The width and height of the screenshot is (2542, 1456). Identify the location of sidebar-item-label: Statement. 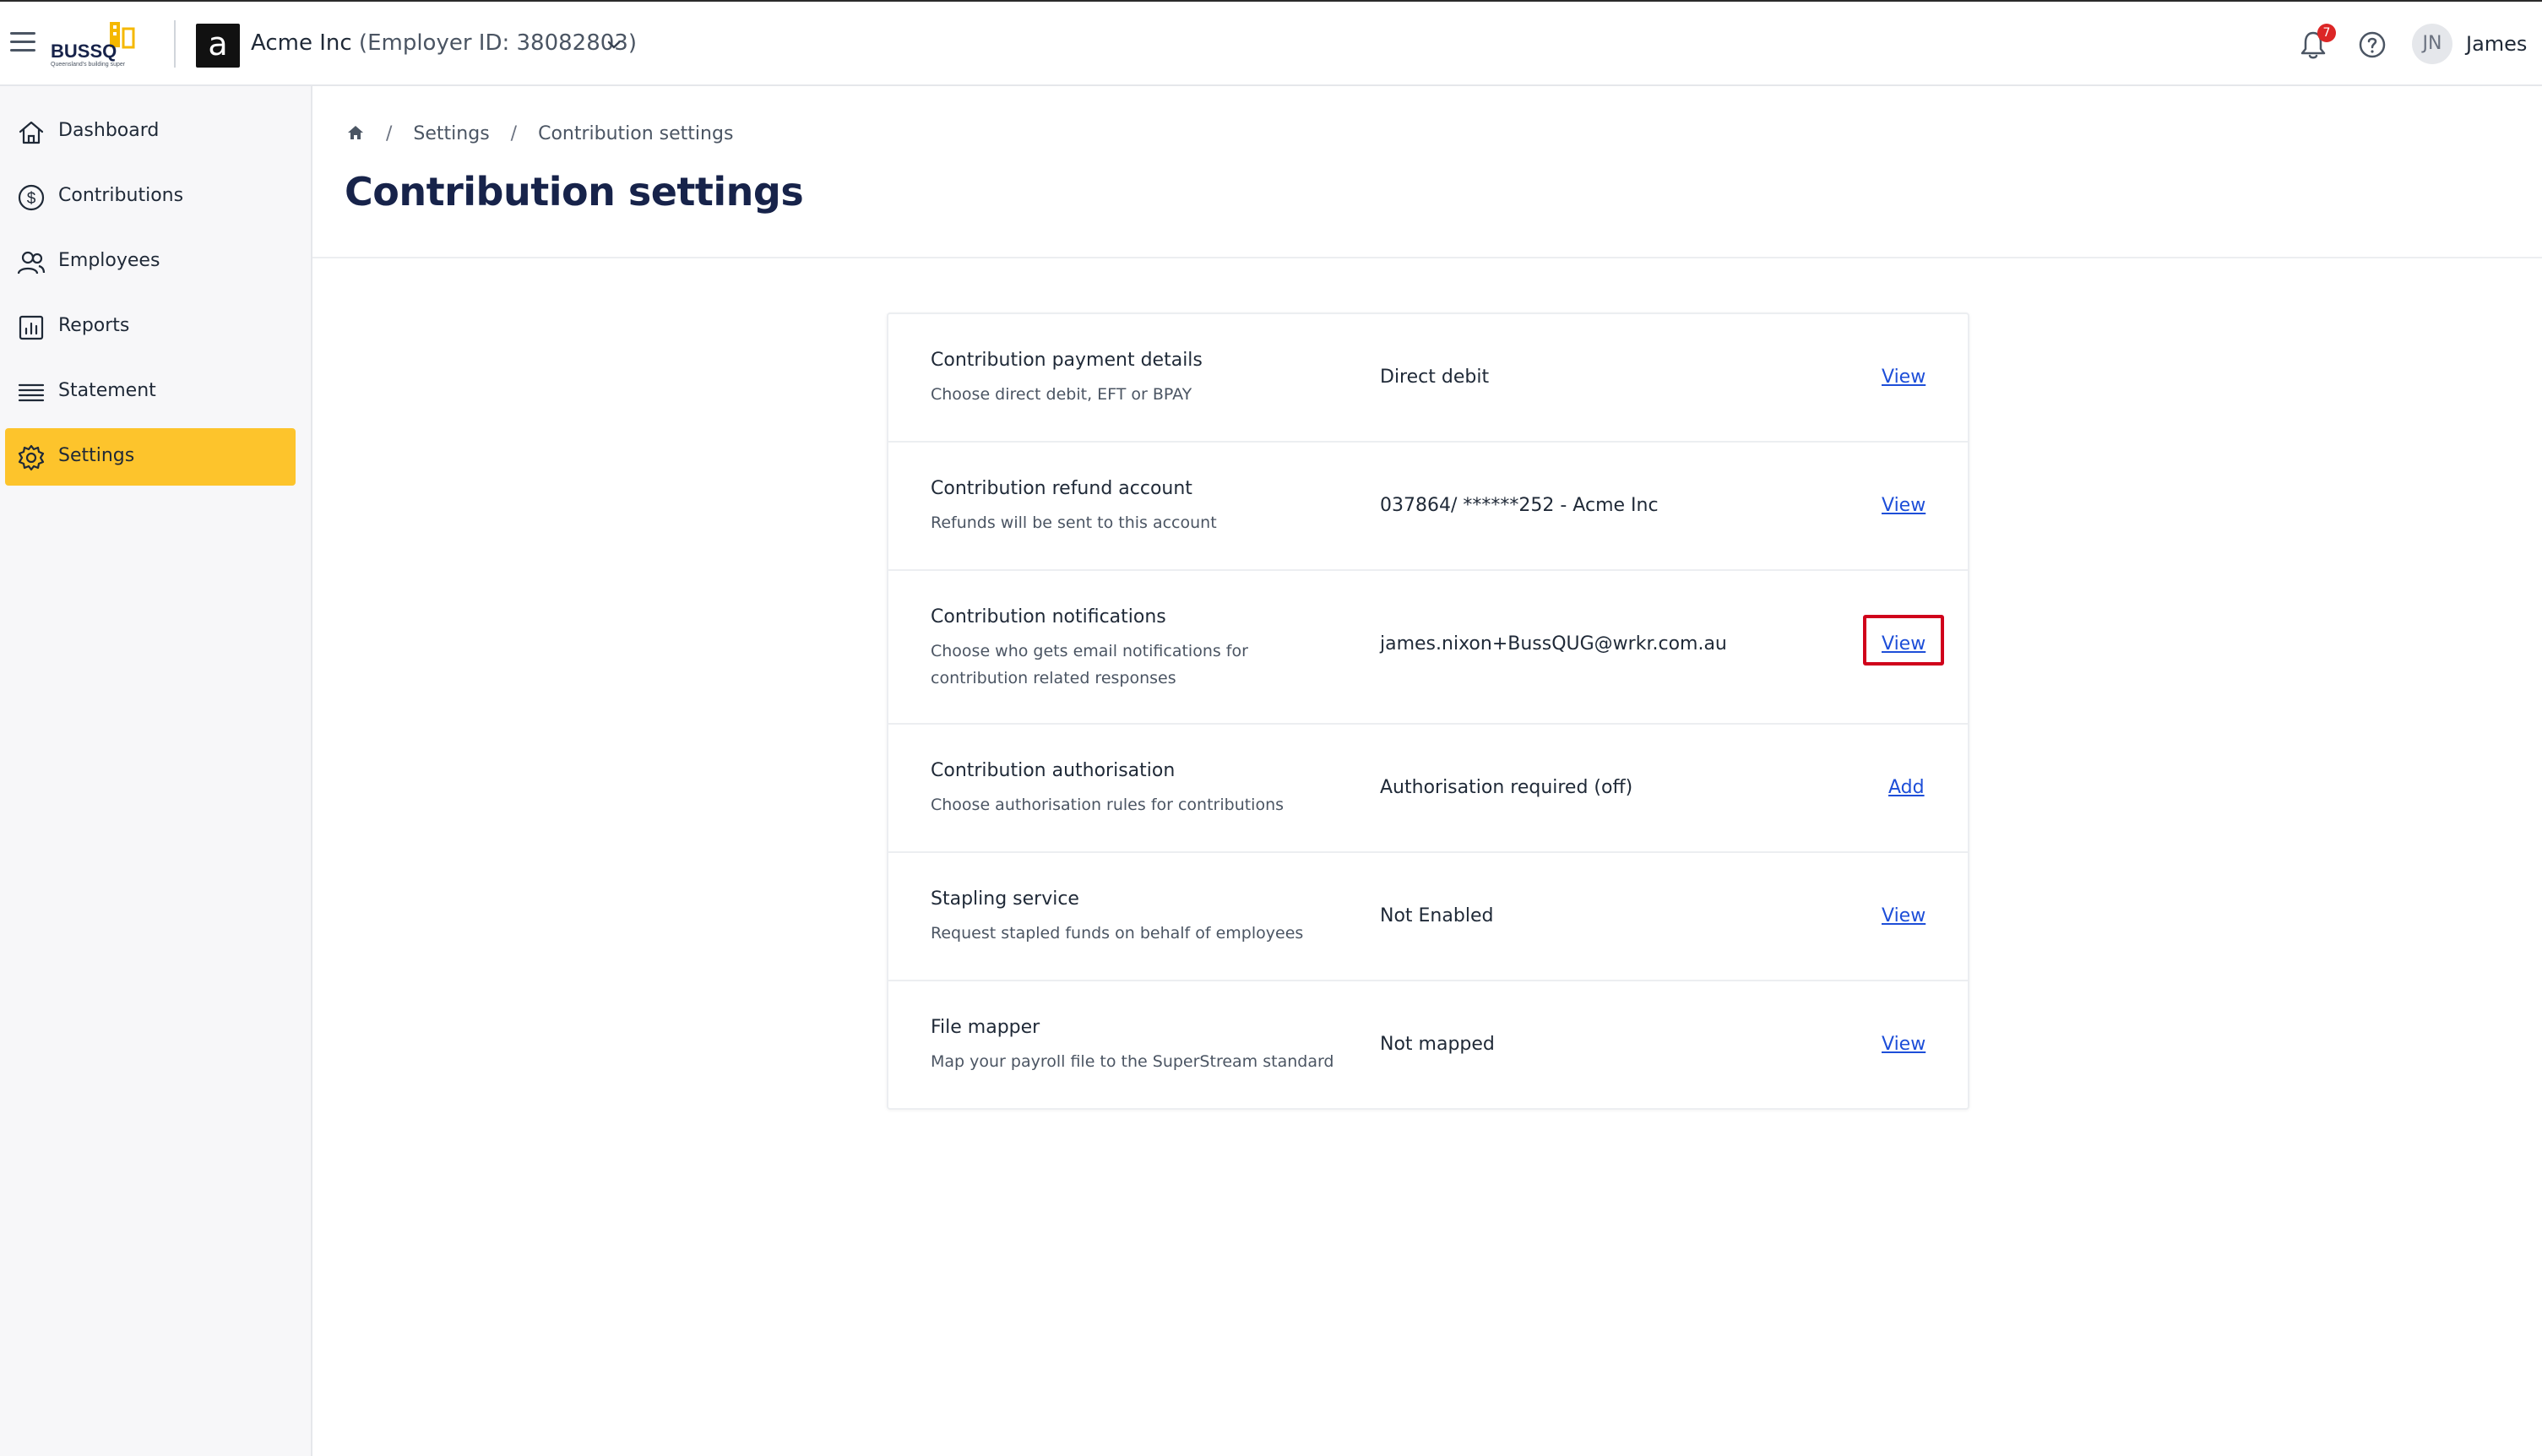
(107, 390).